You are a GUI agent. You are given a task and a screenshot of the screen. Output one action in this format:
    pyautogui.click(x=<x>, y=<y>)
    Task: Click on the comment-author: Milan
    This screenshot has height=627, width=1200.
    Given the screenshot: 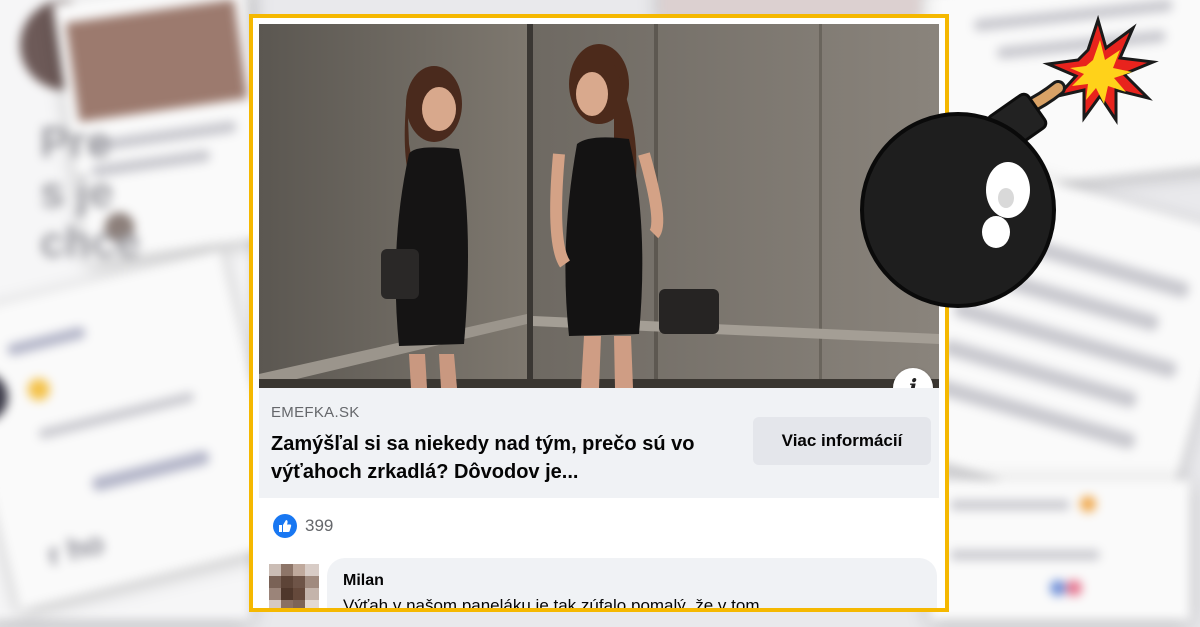 What is the action you would take?
    pyautogui.click(x=363, y=581)
    